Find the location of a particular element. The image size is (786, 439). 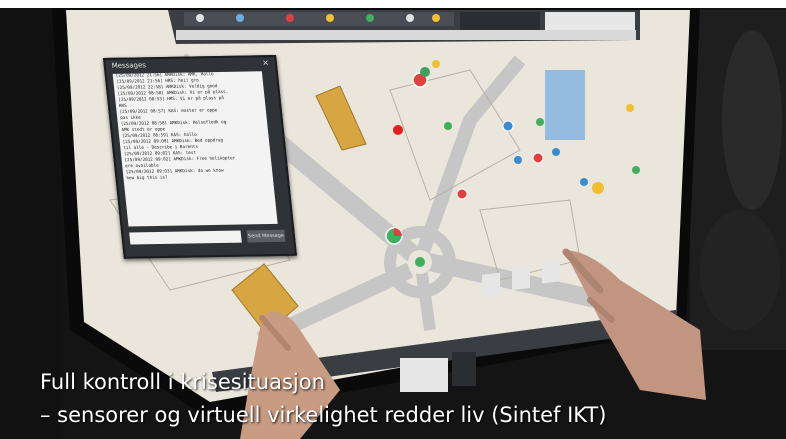

top-frame is located at coordinates (393, 4).